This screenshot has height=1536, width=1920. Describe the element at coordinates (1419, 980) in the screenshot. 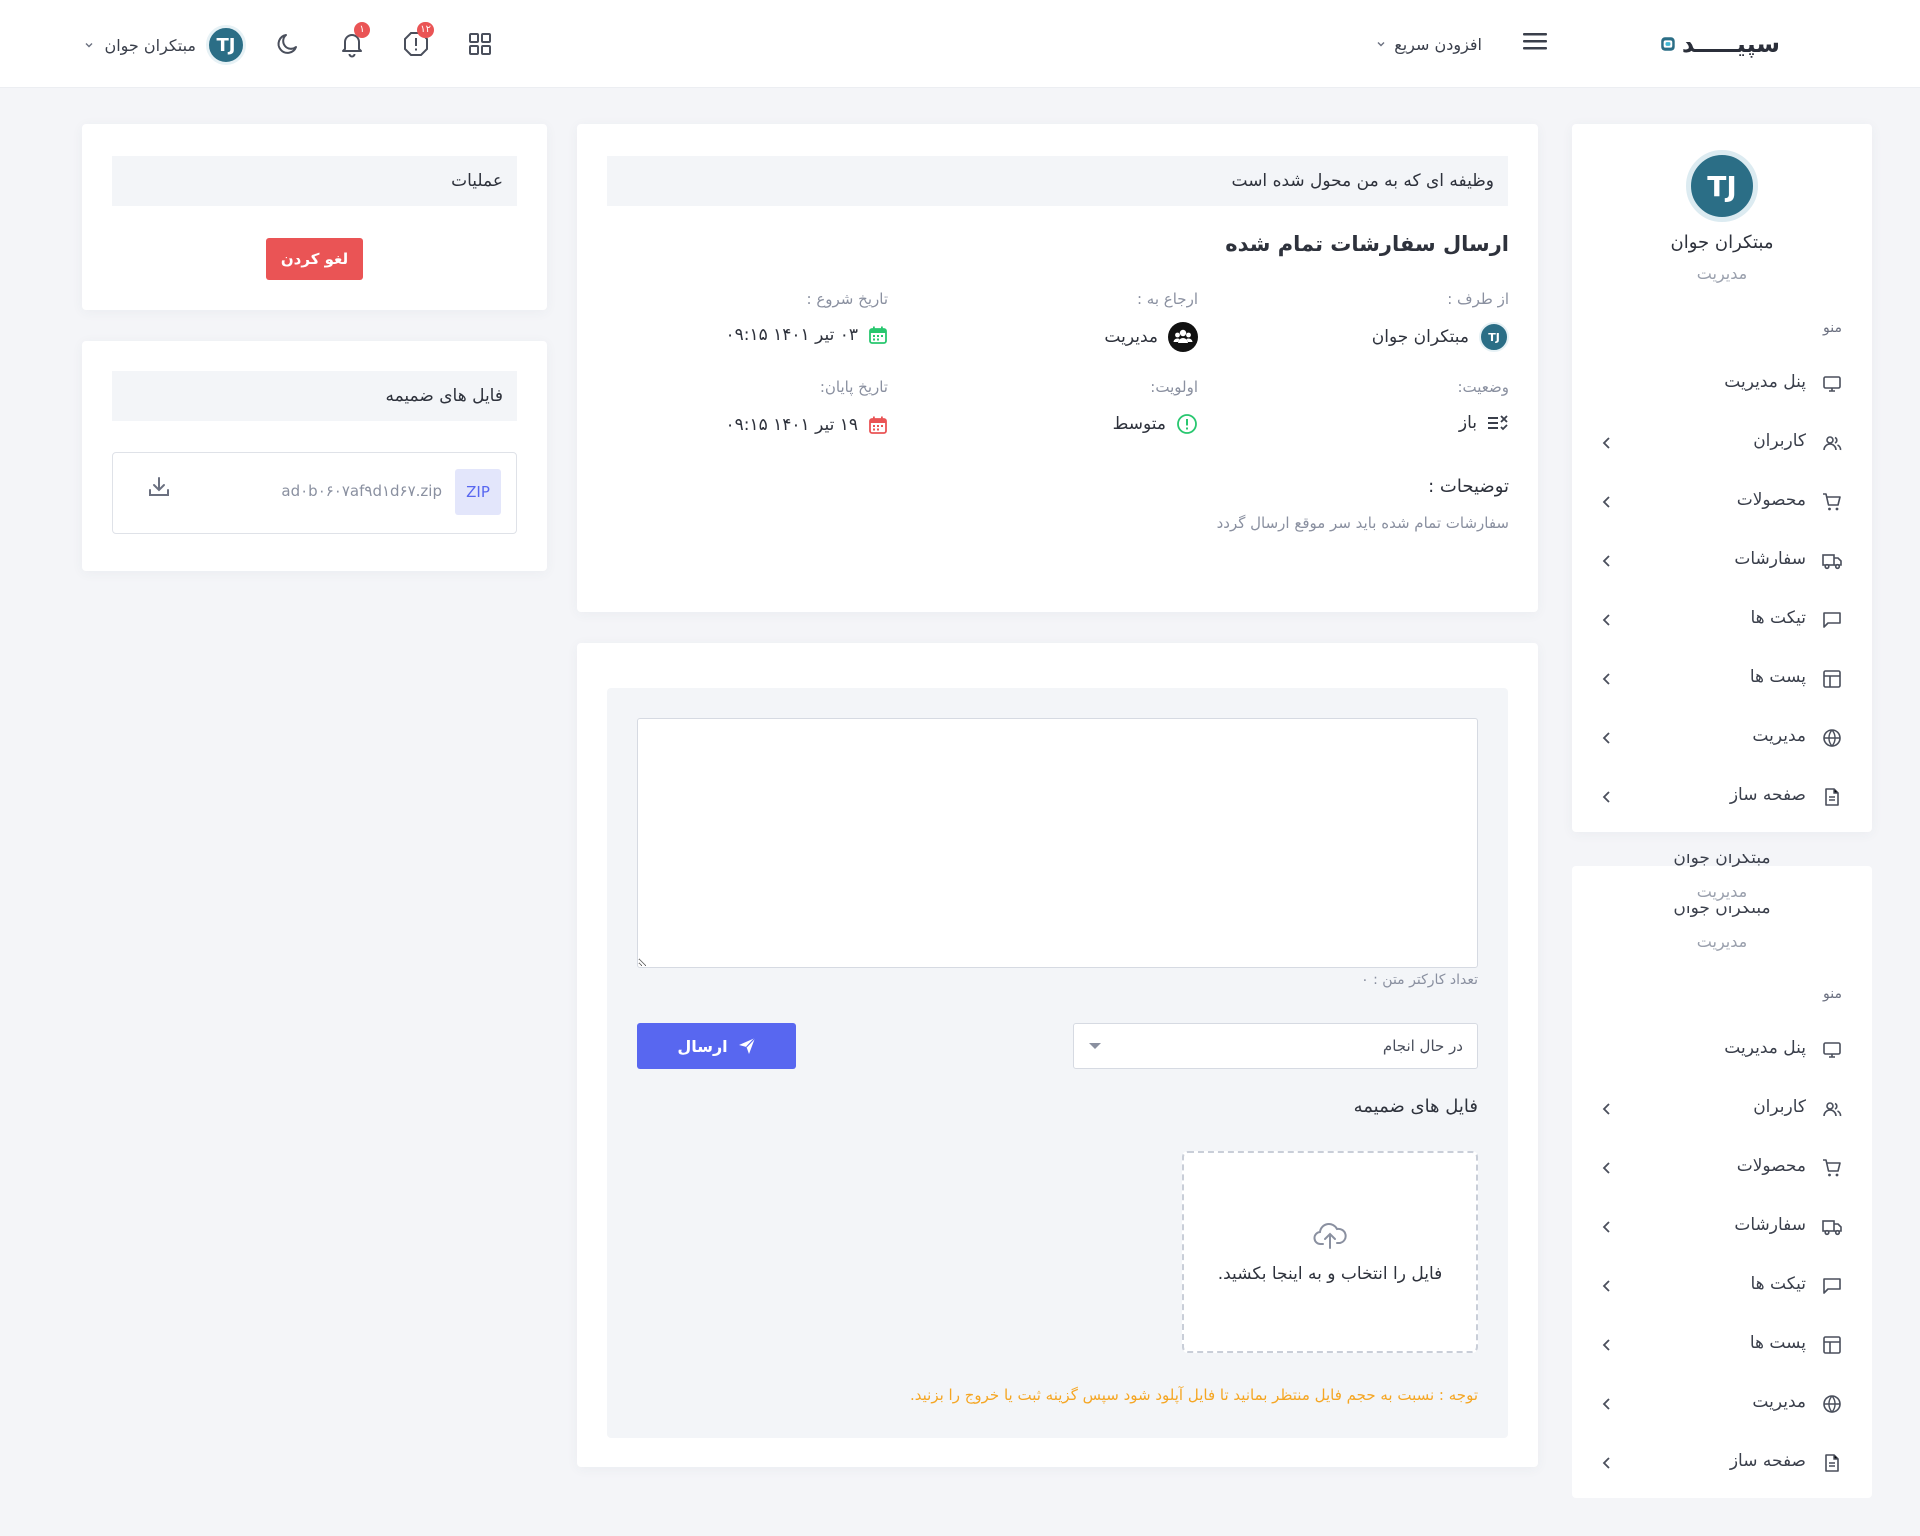

I see `char-count: تعداد کارکتر متن : ۰` at that location.